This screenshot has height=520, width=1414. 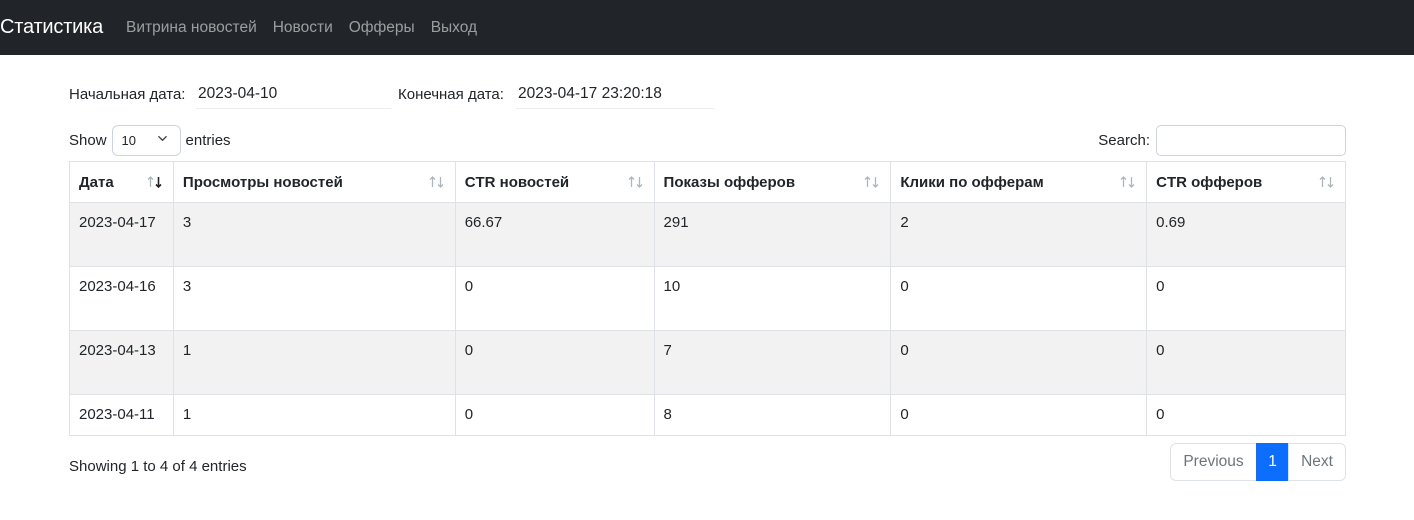 What do you see at coordinates (154, 182) in the screenshot?
I see `sort-desc-icon` at bounding box center [154, 182].